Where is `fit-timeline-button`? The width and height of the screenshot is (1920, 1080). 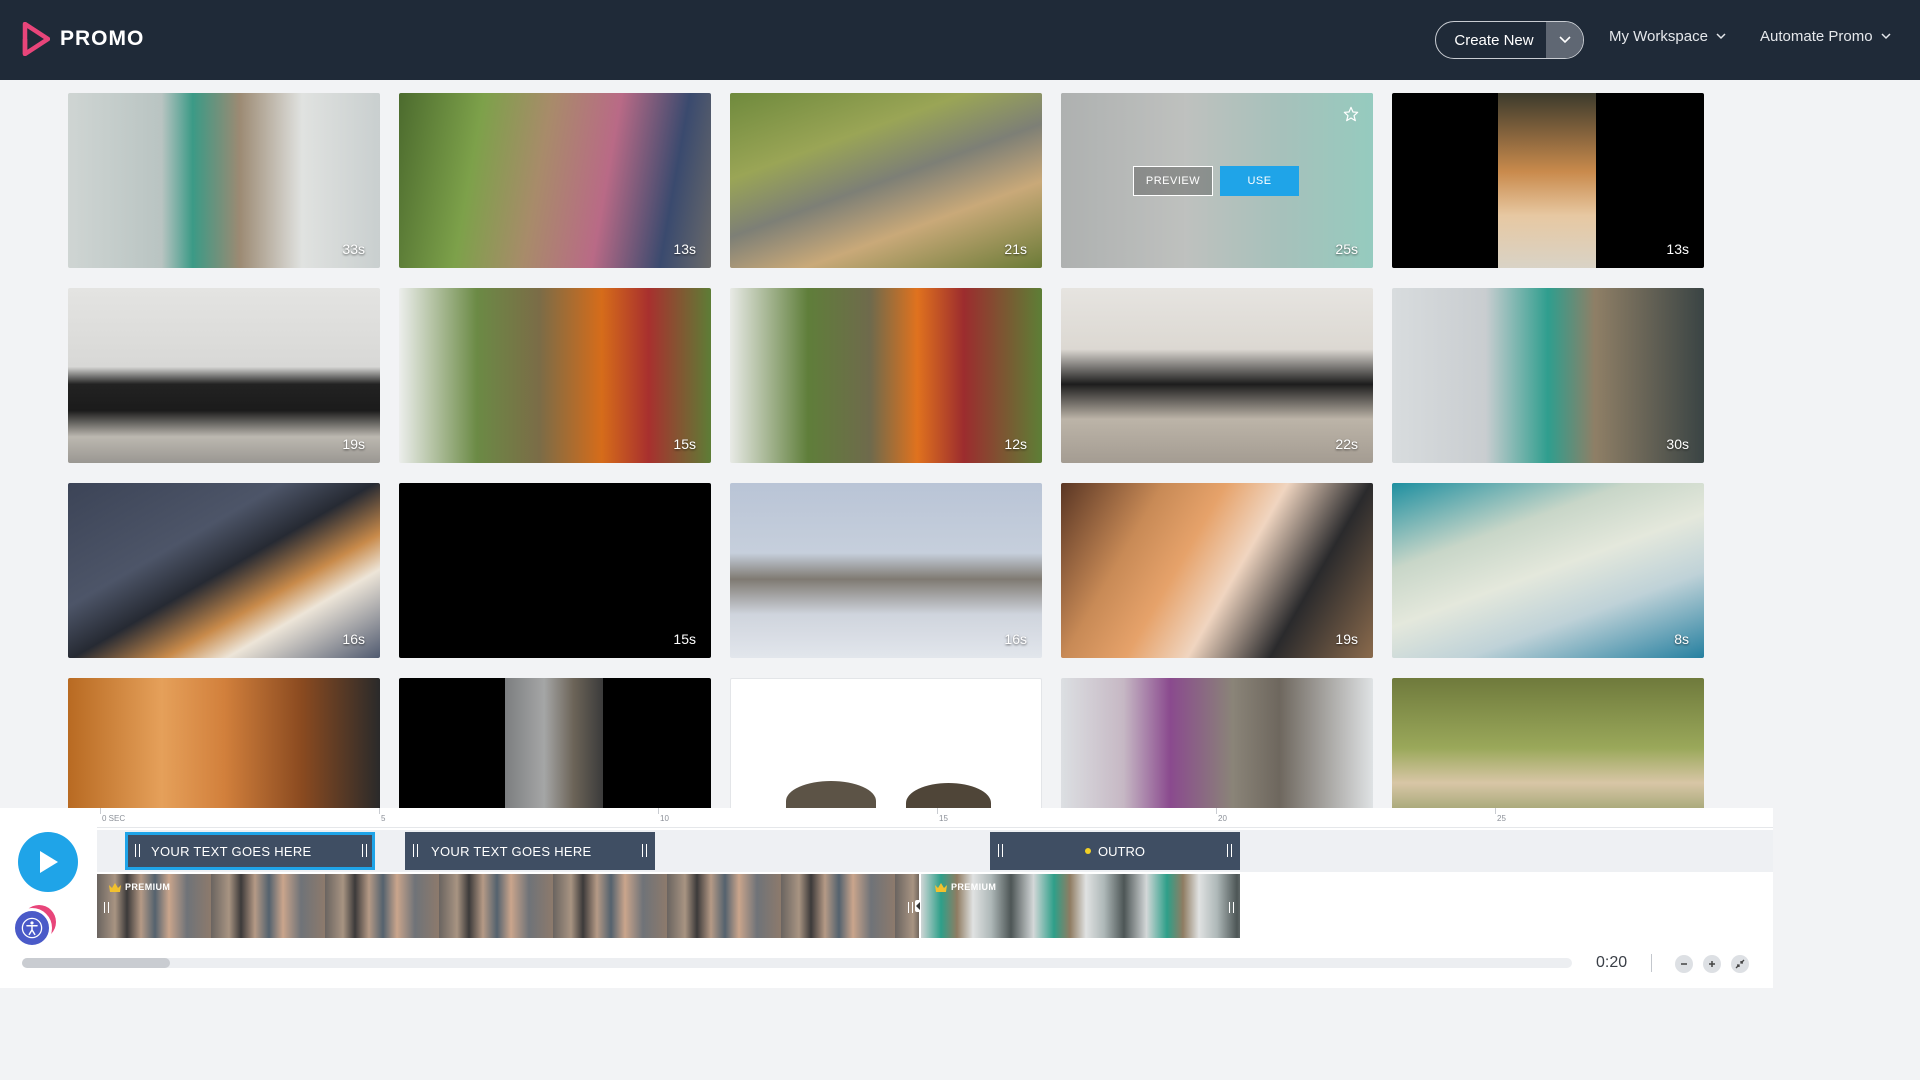 fit-timeline-button is located at coordinates (1740, 964).